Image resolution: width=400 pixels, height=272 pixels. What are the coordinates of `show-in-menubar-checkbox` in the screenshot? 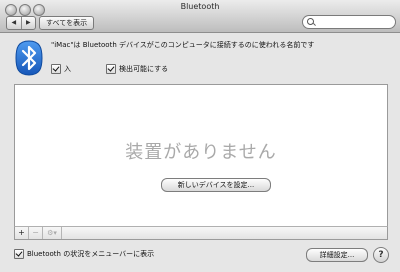 It's located at (19, 254).